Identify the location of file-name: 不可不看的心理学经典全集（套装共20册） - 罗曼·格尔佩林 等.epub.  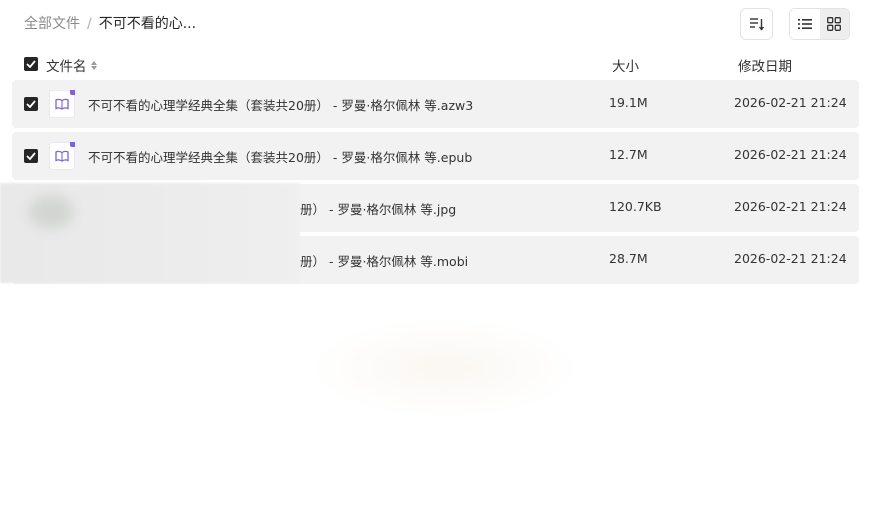
(280, 156).